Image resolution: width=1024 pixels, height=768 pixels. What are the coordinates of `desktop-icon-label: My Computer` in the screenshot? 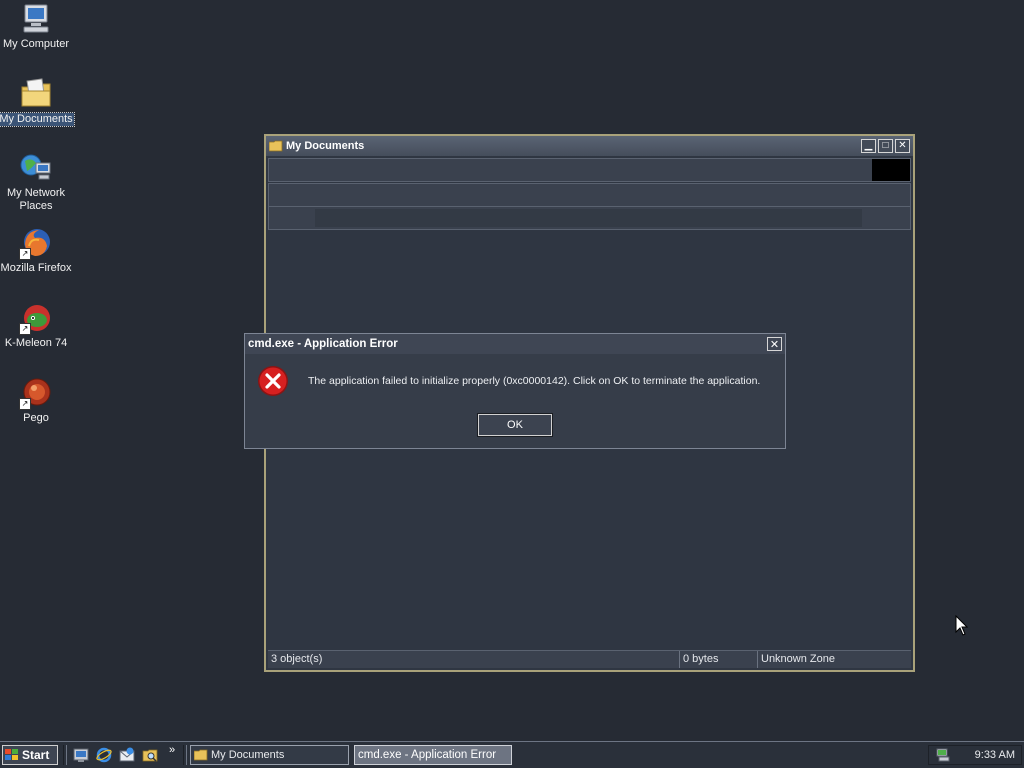 It's located at (36, 44).